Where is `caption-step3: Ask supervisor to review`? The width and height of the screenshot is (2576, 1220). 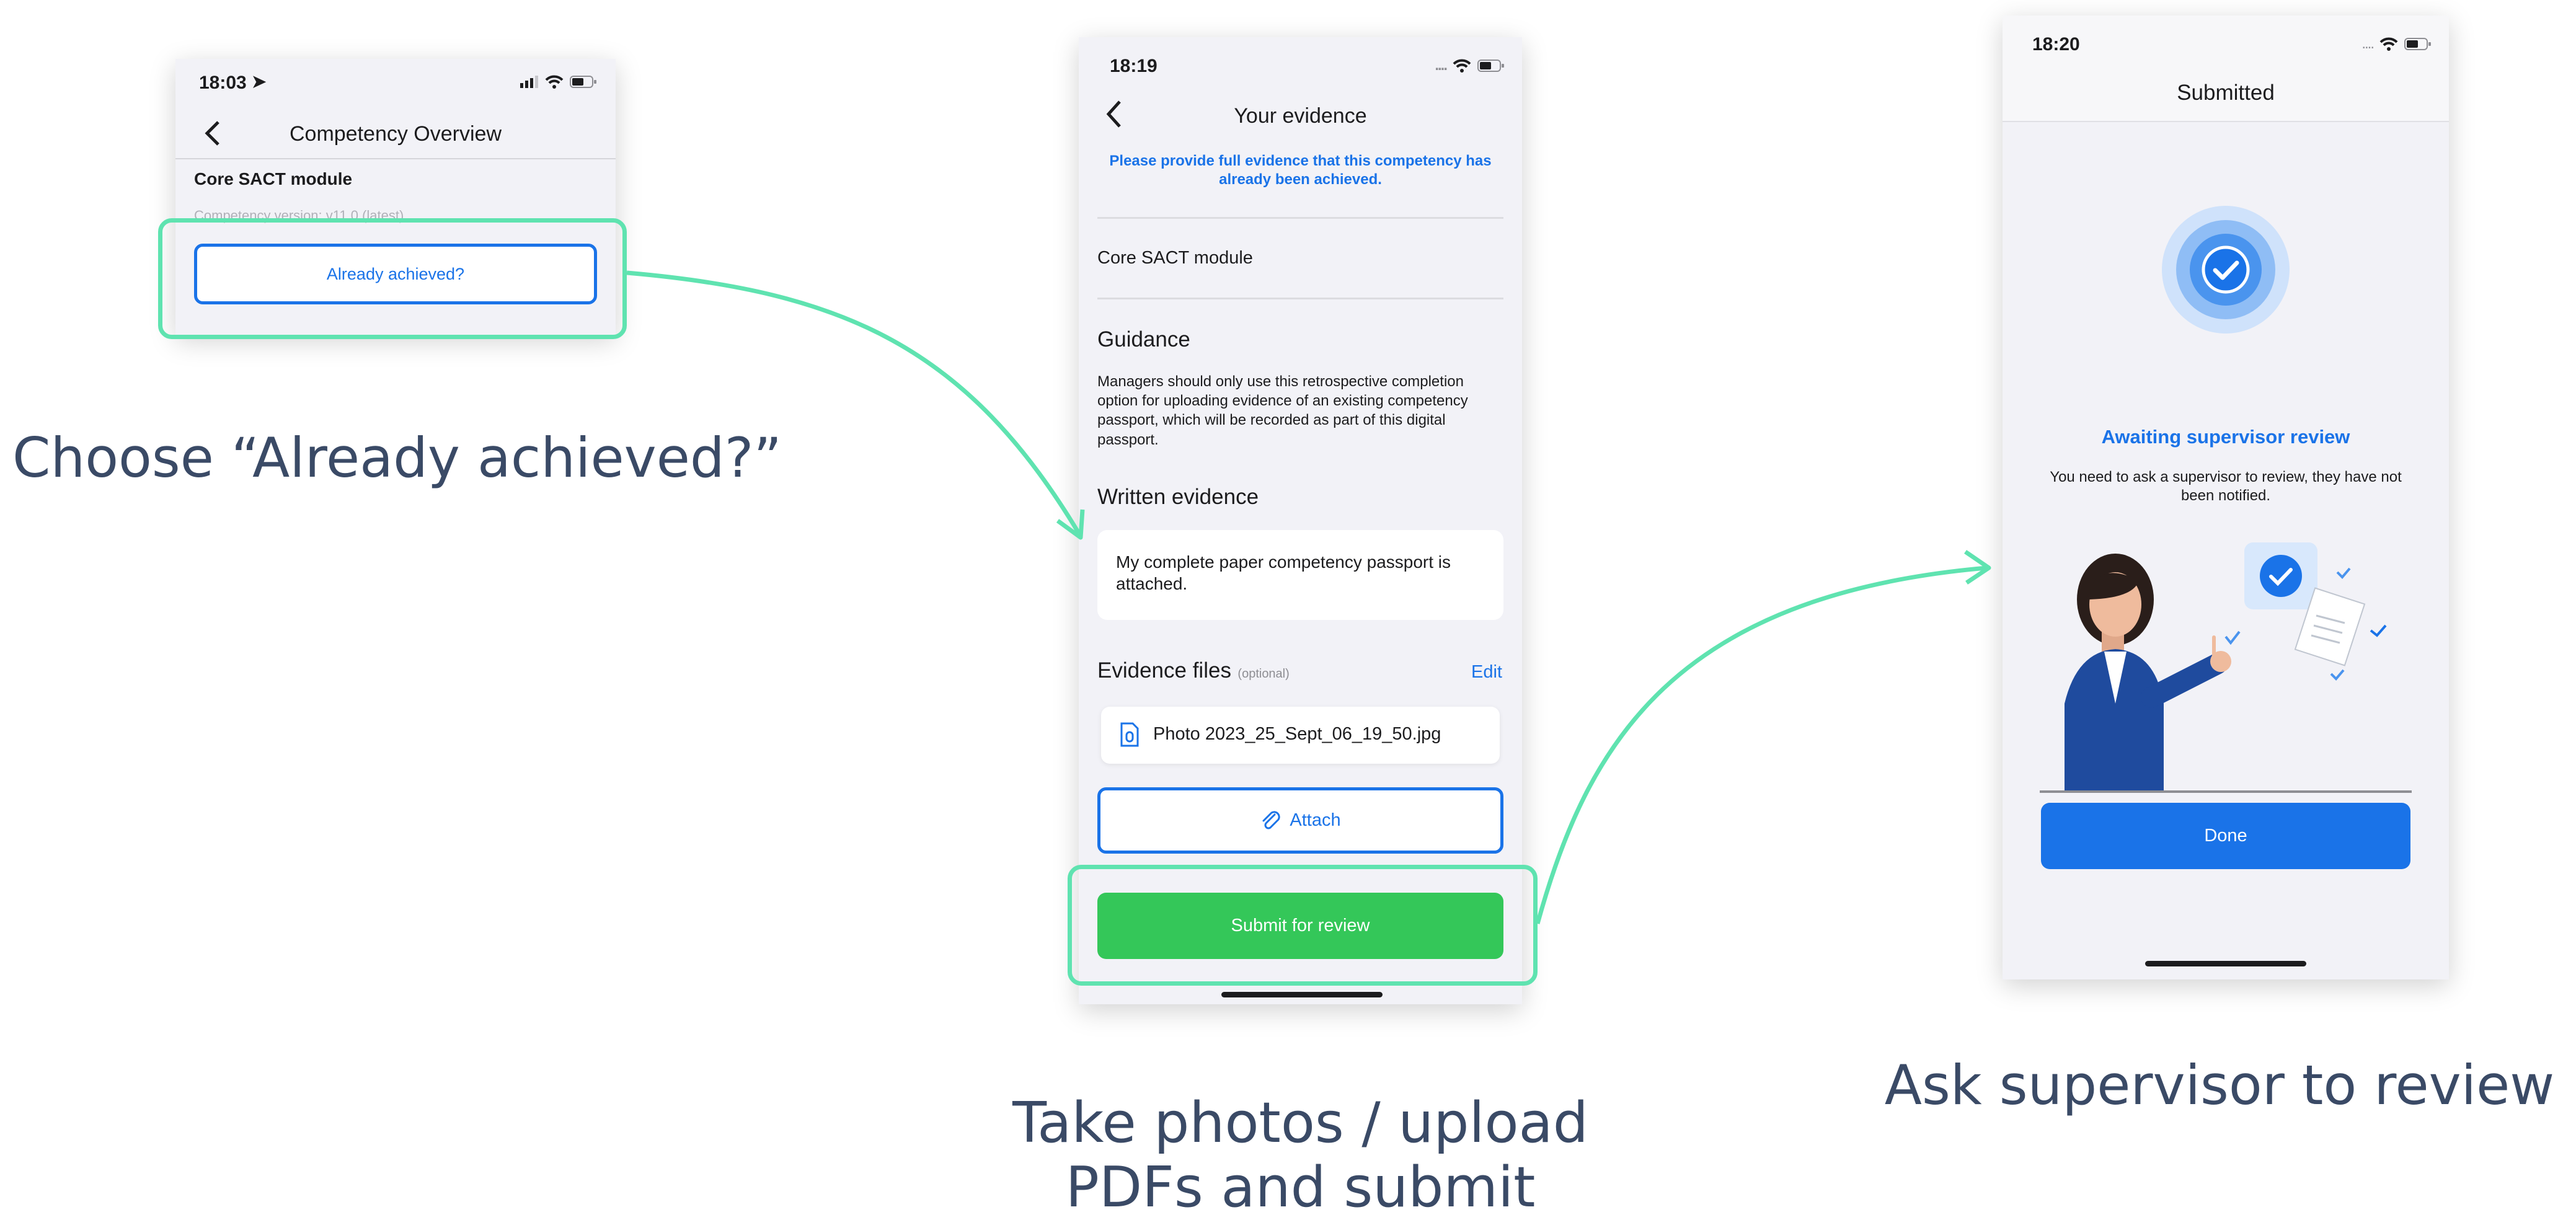
caption-step3: Ask supervisor to review is located at coordinates (2219, 1085).